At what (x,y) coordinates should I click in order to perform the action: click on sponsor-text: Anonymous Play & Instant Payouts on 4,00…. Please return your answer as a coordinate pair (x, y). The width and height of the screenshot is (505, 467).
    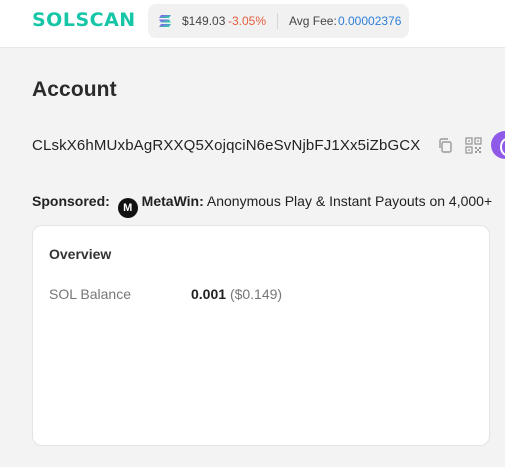
    Looking at the image, I should click on (349, 201).